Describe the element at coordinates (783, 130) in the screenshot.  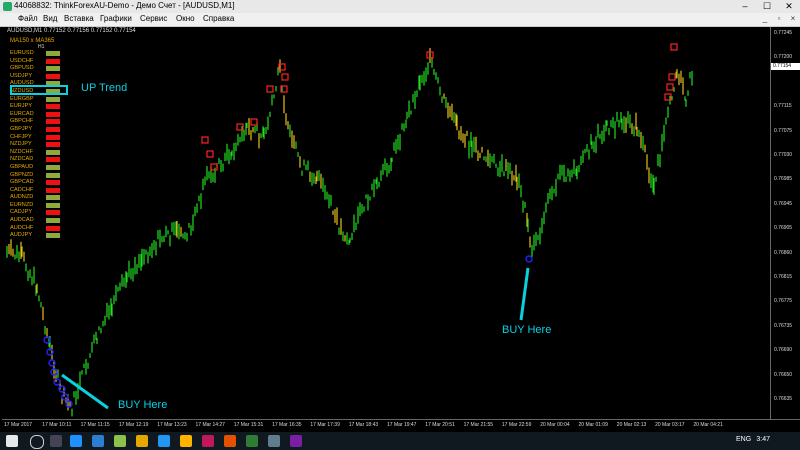
I see `price-tick-label: 0.77075` at that location.